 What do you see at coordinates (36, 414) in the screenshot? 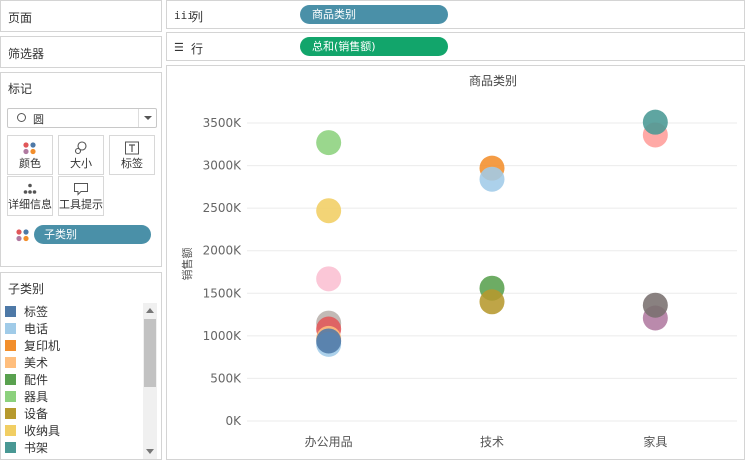
I see `legend-item-label: 设备` at bounding box center [36, 414].